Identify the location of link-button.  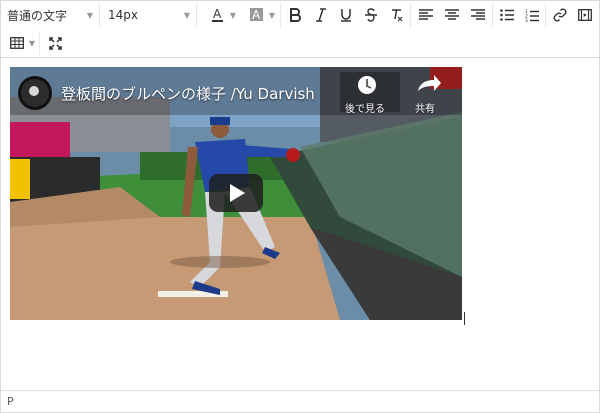
(560, 15).